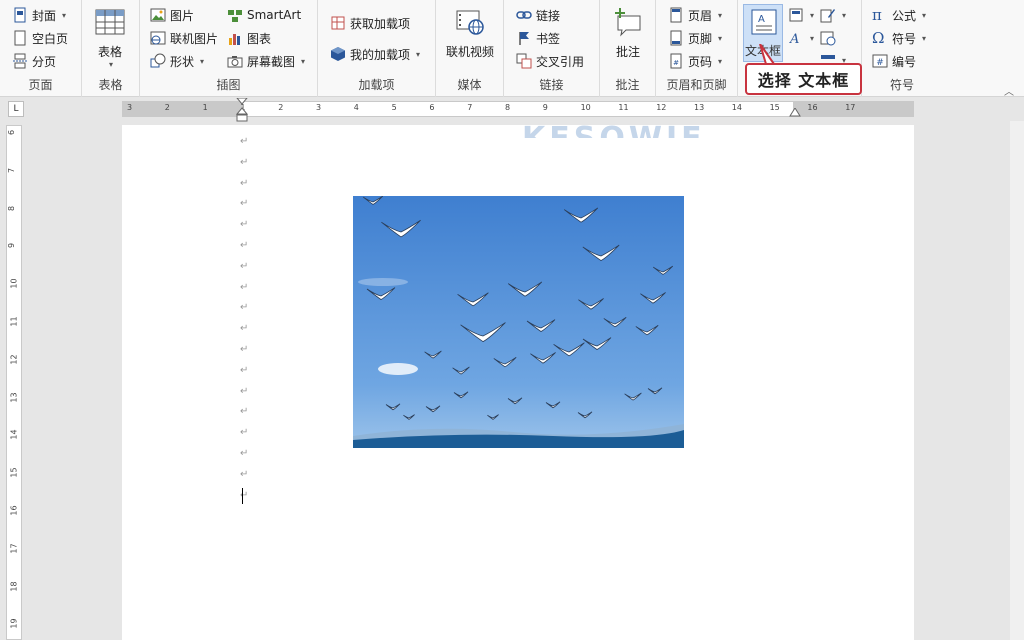 Image resolution: width=1024 pixels, height=640 pixels. I want to click on page-break-button: 分页, so click(34, 61).